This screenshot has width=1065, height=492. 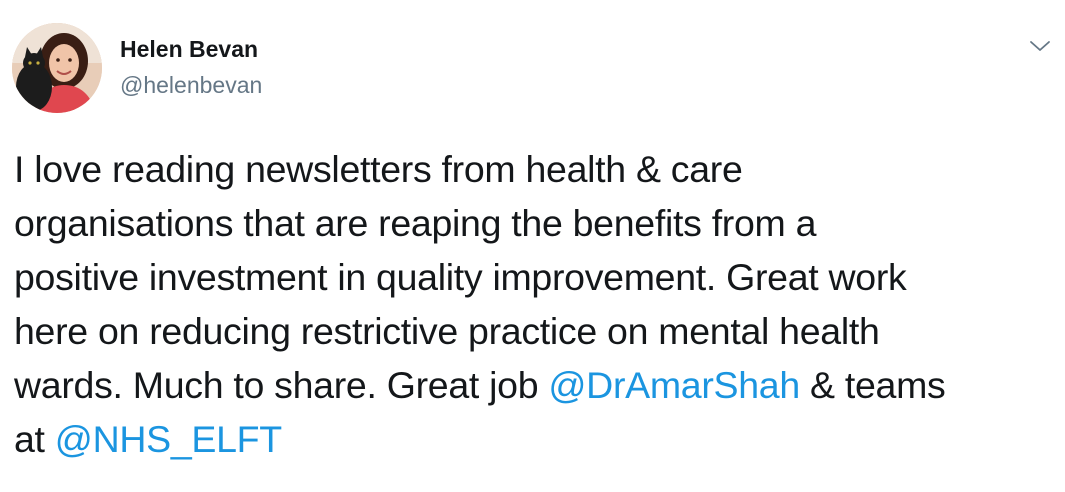 I want to click on author-handle: @helenbevan, so click(x=191, y=85).